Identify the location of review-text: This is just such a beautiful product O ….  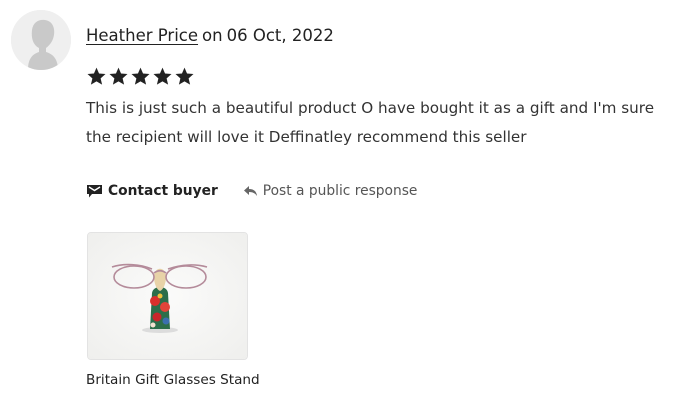
(370, 122).